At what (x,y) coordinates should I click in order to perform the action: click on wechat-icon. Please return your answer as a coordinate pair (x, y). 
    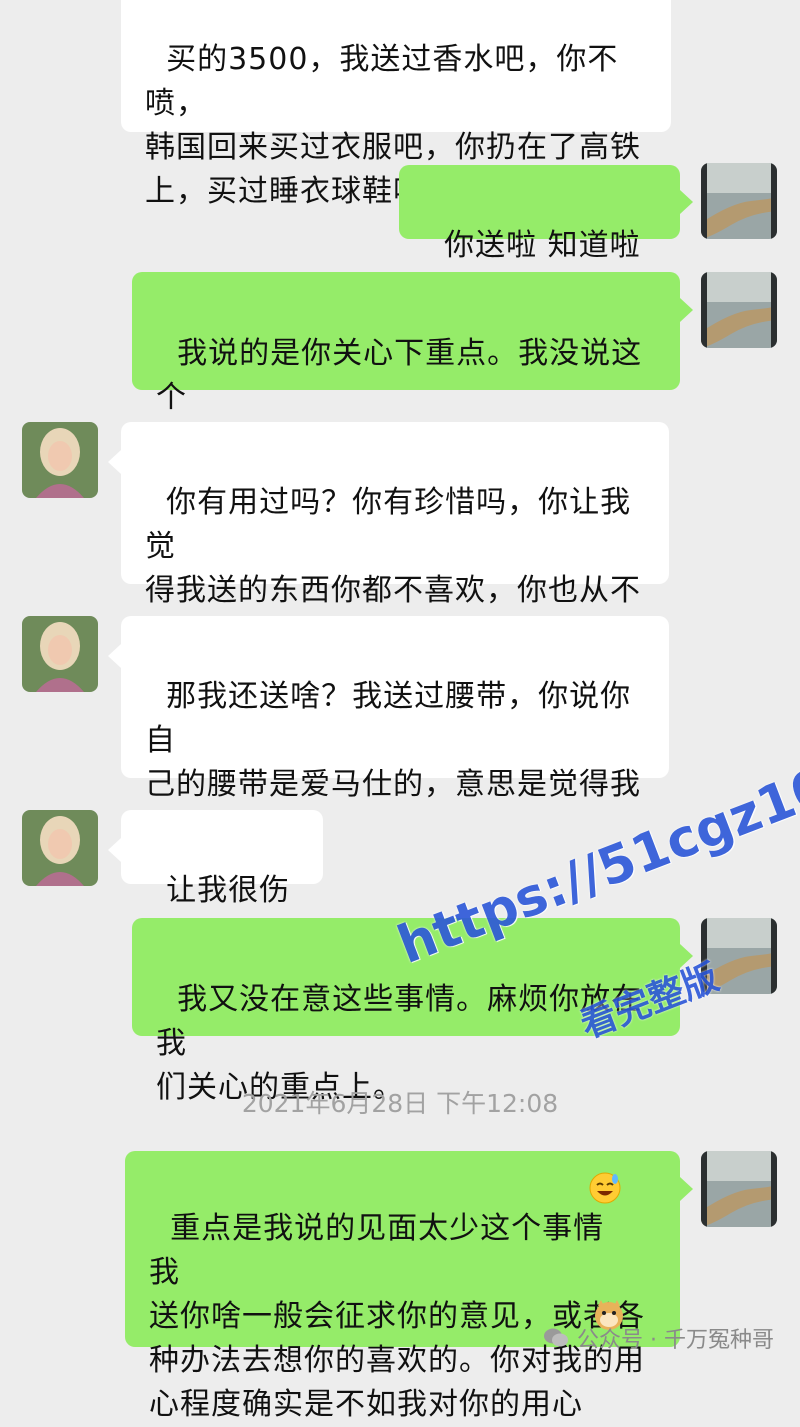
    Looking at the image, I should click on (556, 1337).